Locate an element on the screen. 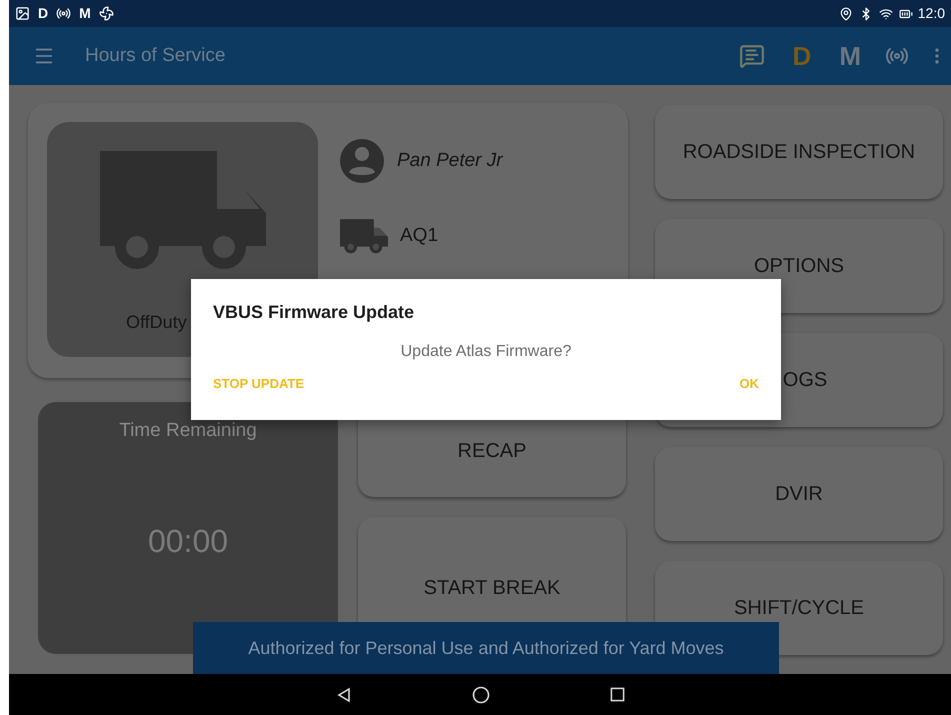  duty-letter: D is located at coordinates (802, 56).